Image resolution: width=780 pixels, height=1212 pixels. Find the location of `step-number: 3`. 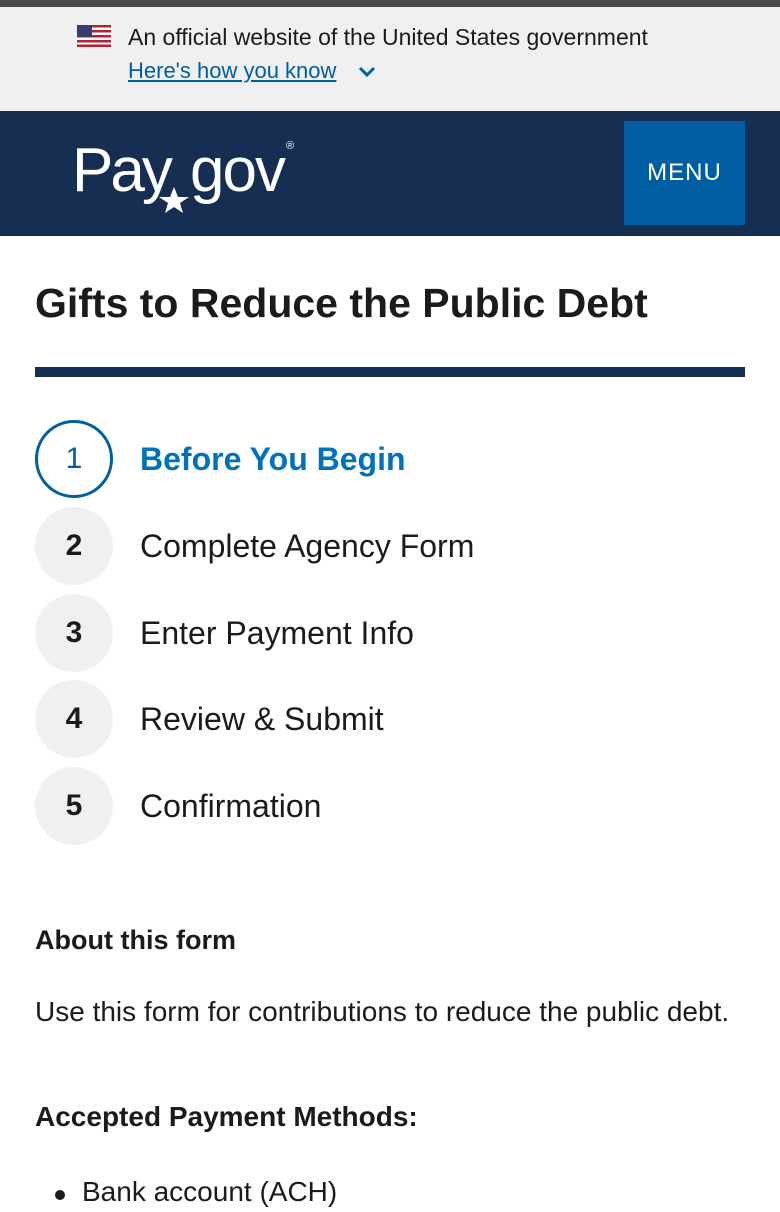

step-number: 3 is located at coordinates (74, 633).